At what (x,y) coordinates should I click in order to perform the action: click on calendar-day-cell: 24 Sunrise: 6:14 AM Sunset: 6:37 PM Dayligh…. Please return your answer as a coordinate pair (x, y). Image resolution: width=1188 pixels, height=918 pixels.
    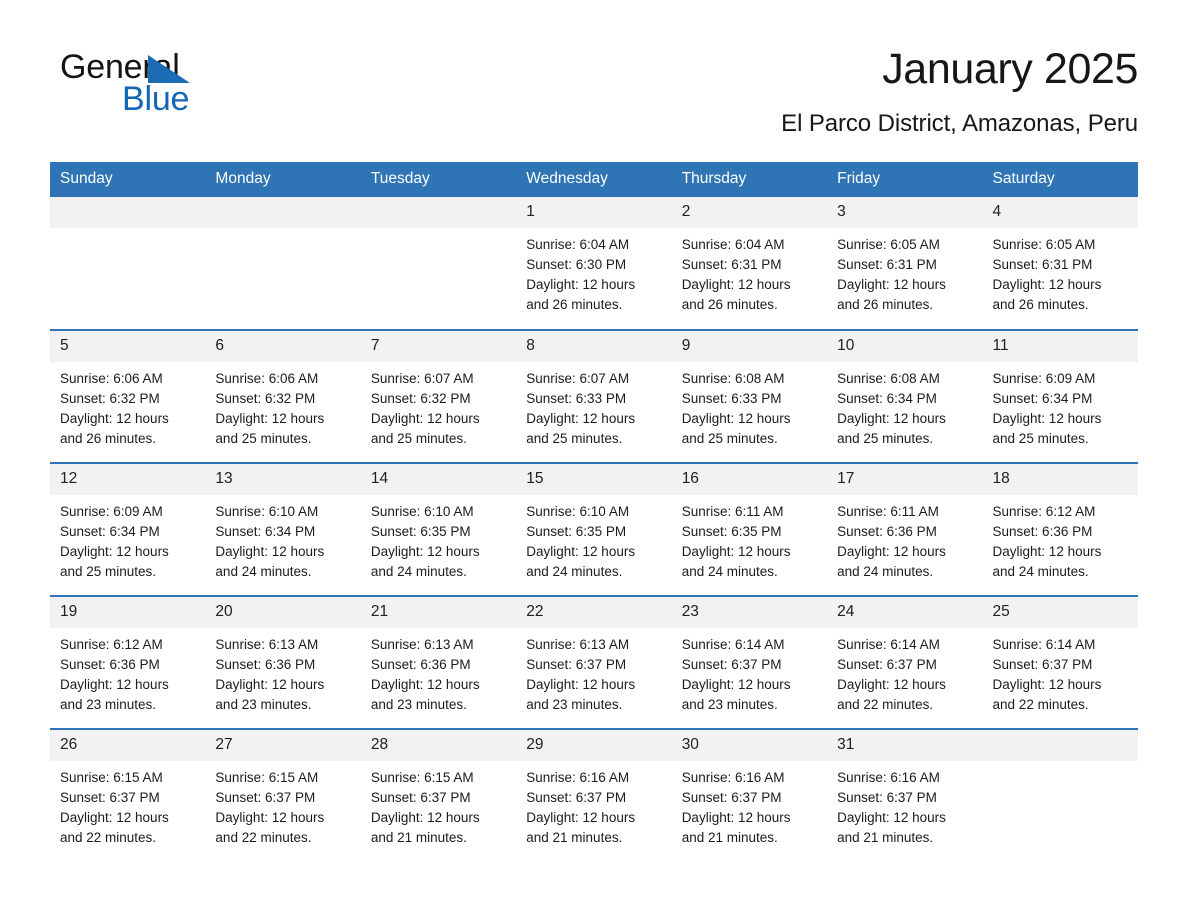
    Looking at the image, I should click on (905, 662).